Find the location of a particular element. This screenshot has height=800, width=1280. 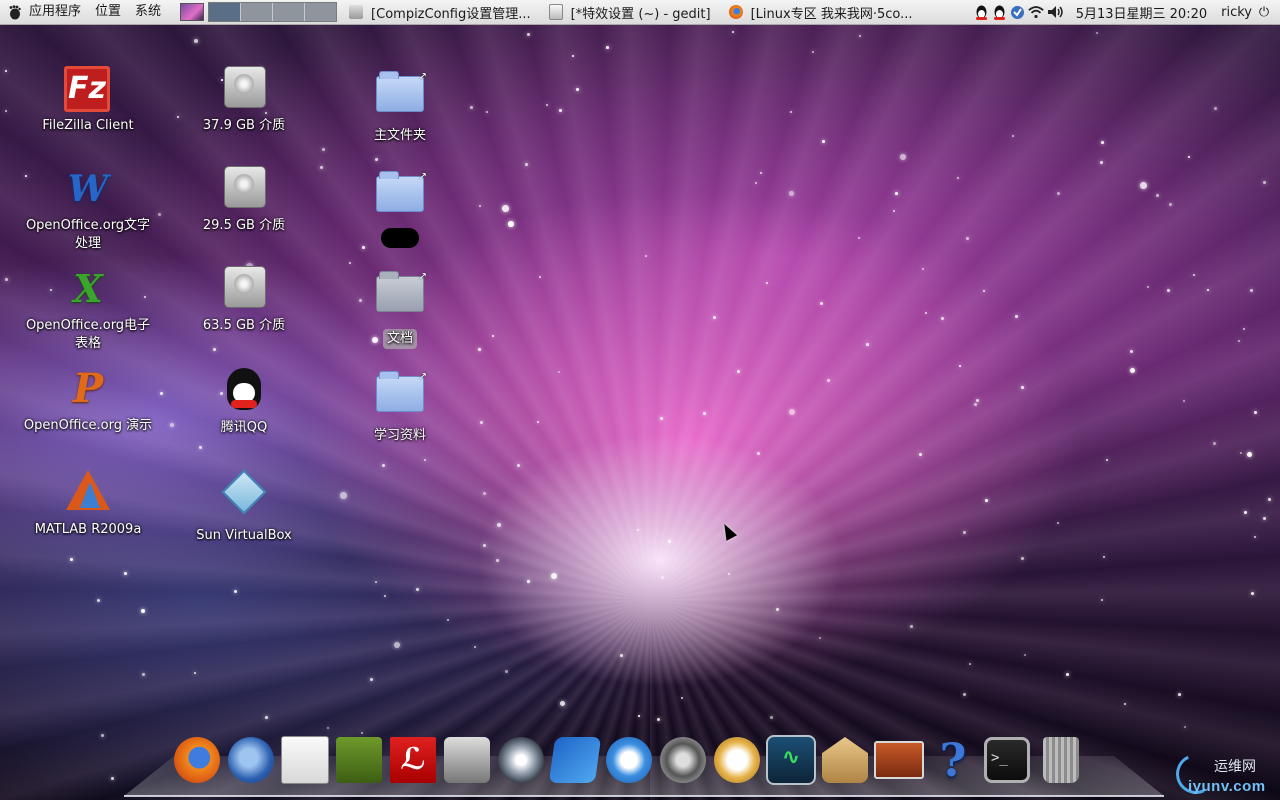

dock-item-video is located at coordinates (575, 760).